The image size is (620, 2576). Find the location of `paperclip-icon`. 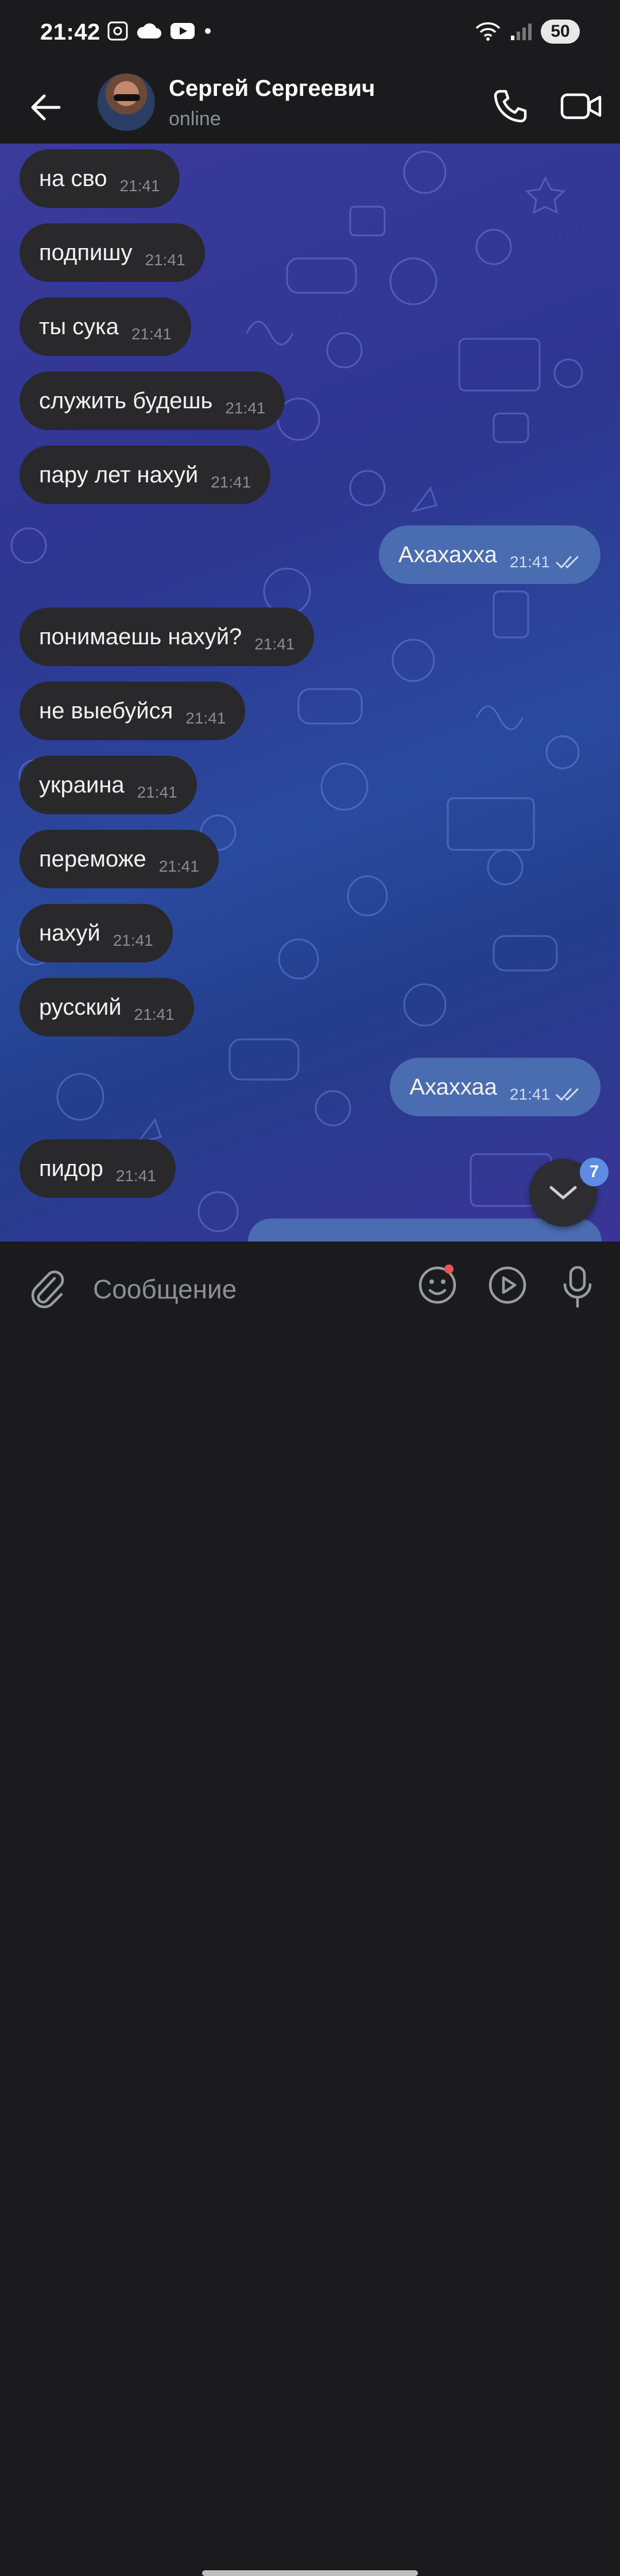

paperclip-icon is located at coordinates (48, 1289).